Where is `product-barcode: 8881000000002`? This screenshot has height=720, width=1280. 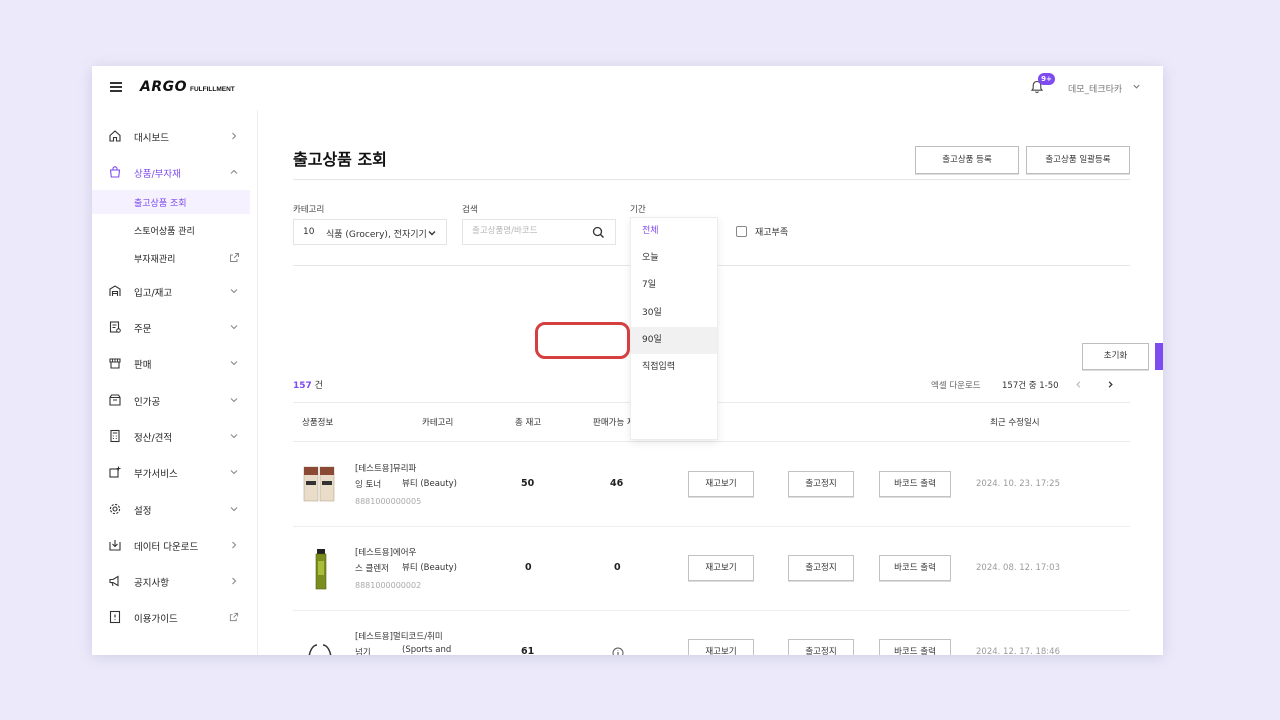 product-barcode: 8881000000002 is located at coordinates (388, 585).